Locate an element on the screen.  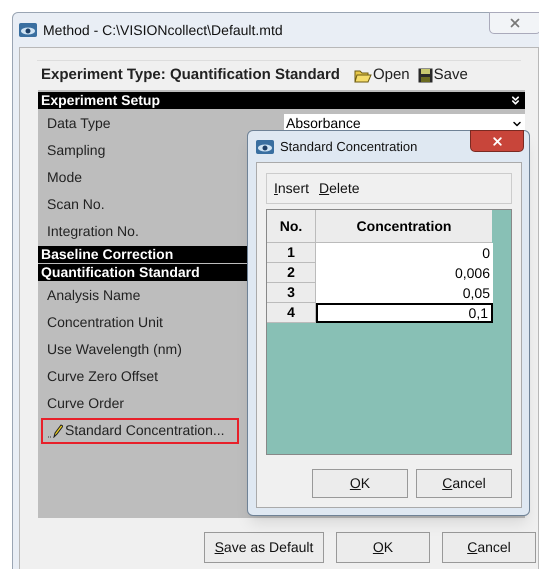
toolbar-button: Open is located at coordinates (382, 75).